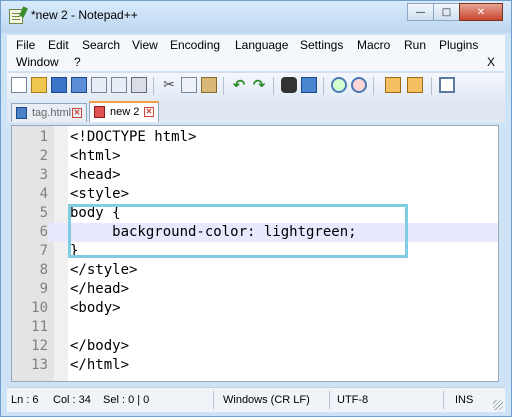 The image size is (512, 417). Describe the element at coordinates (139, 85) in the screenshot. I see `print-icon` at that location.